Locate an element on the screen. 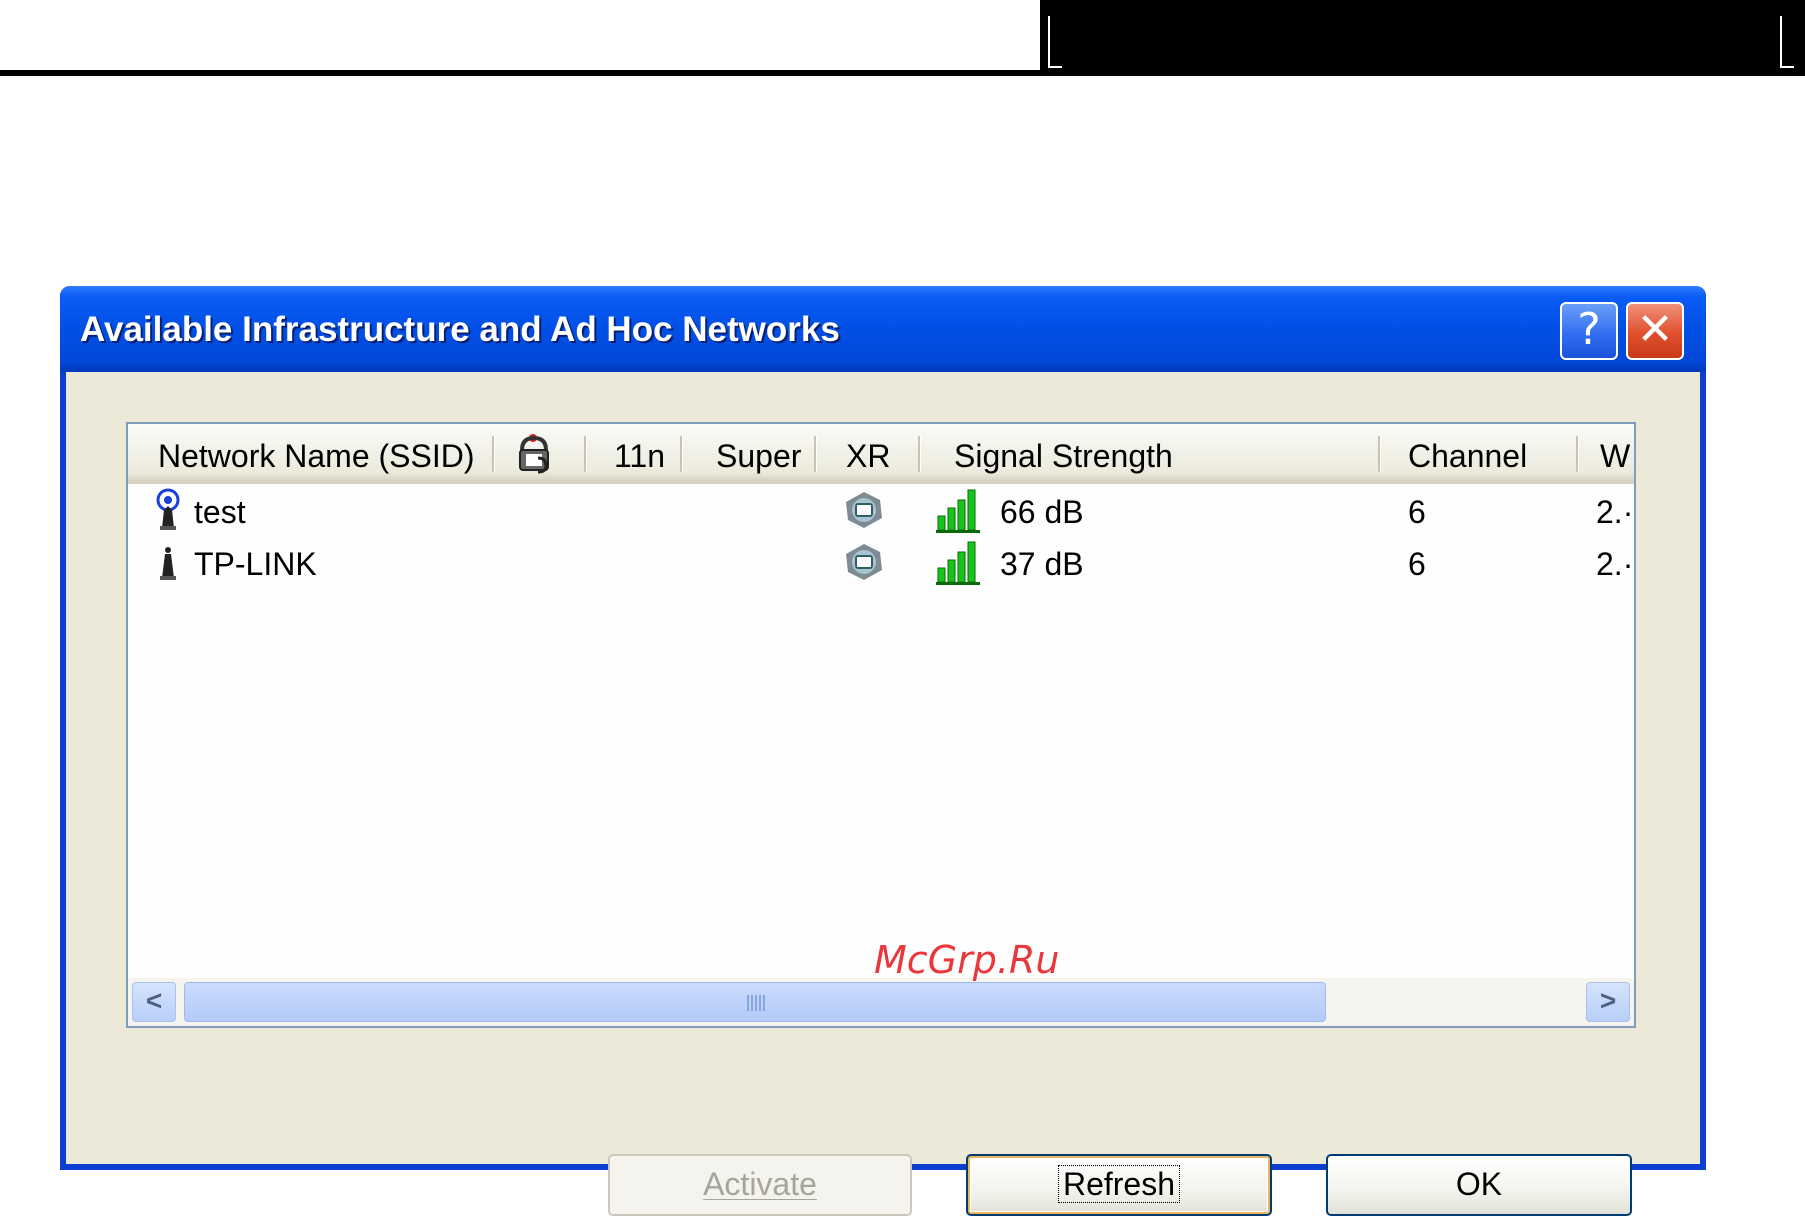 The height and width of the screenshot is (1216, 1805). ok-button-label: OK is located at coordinates (1479, 1184).